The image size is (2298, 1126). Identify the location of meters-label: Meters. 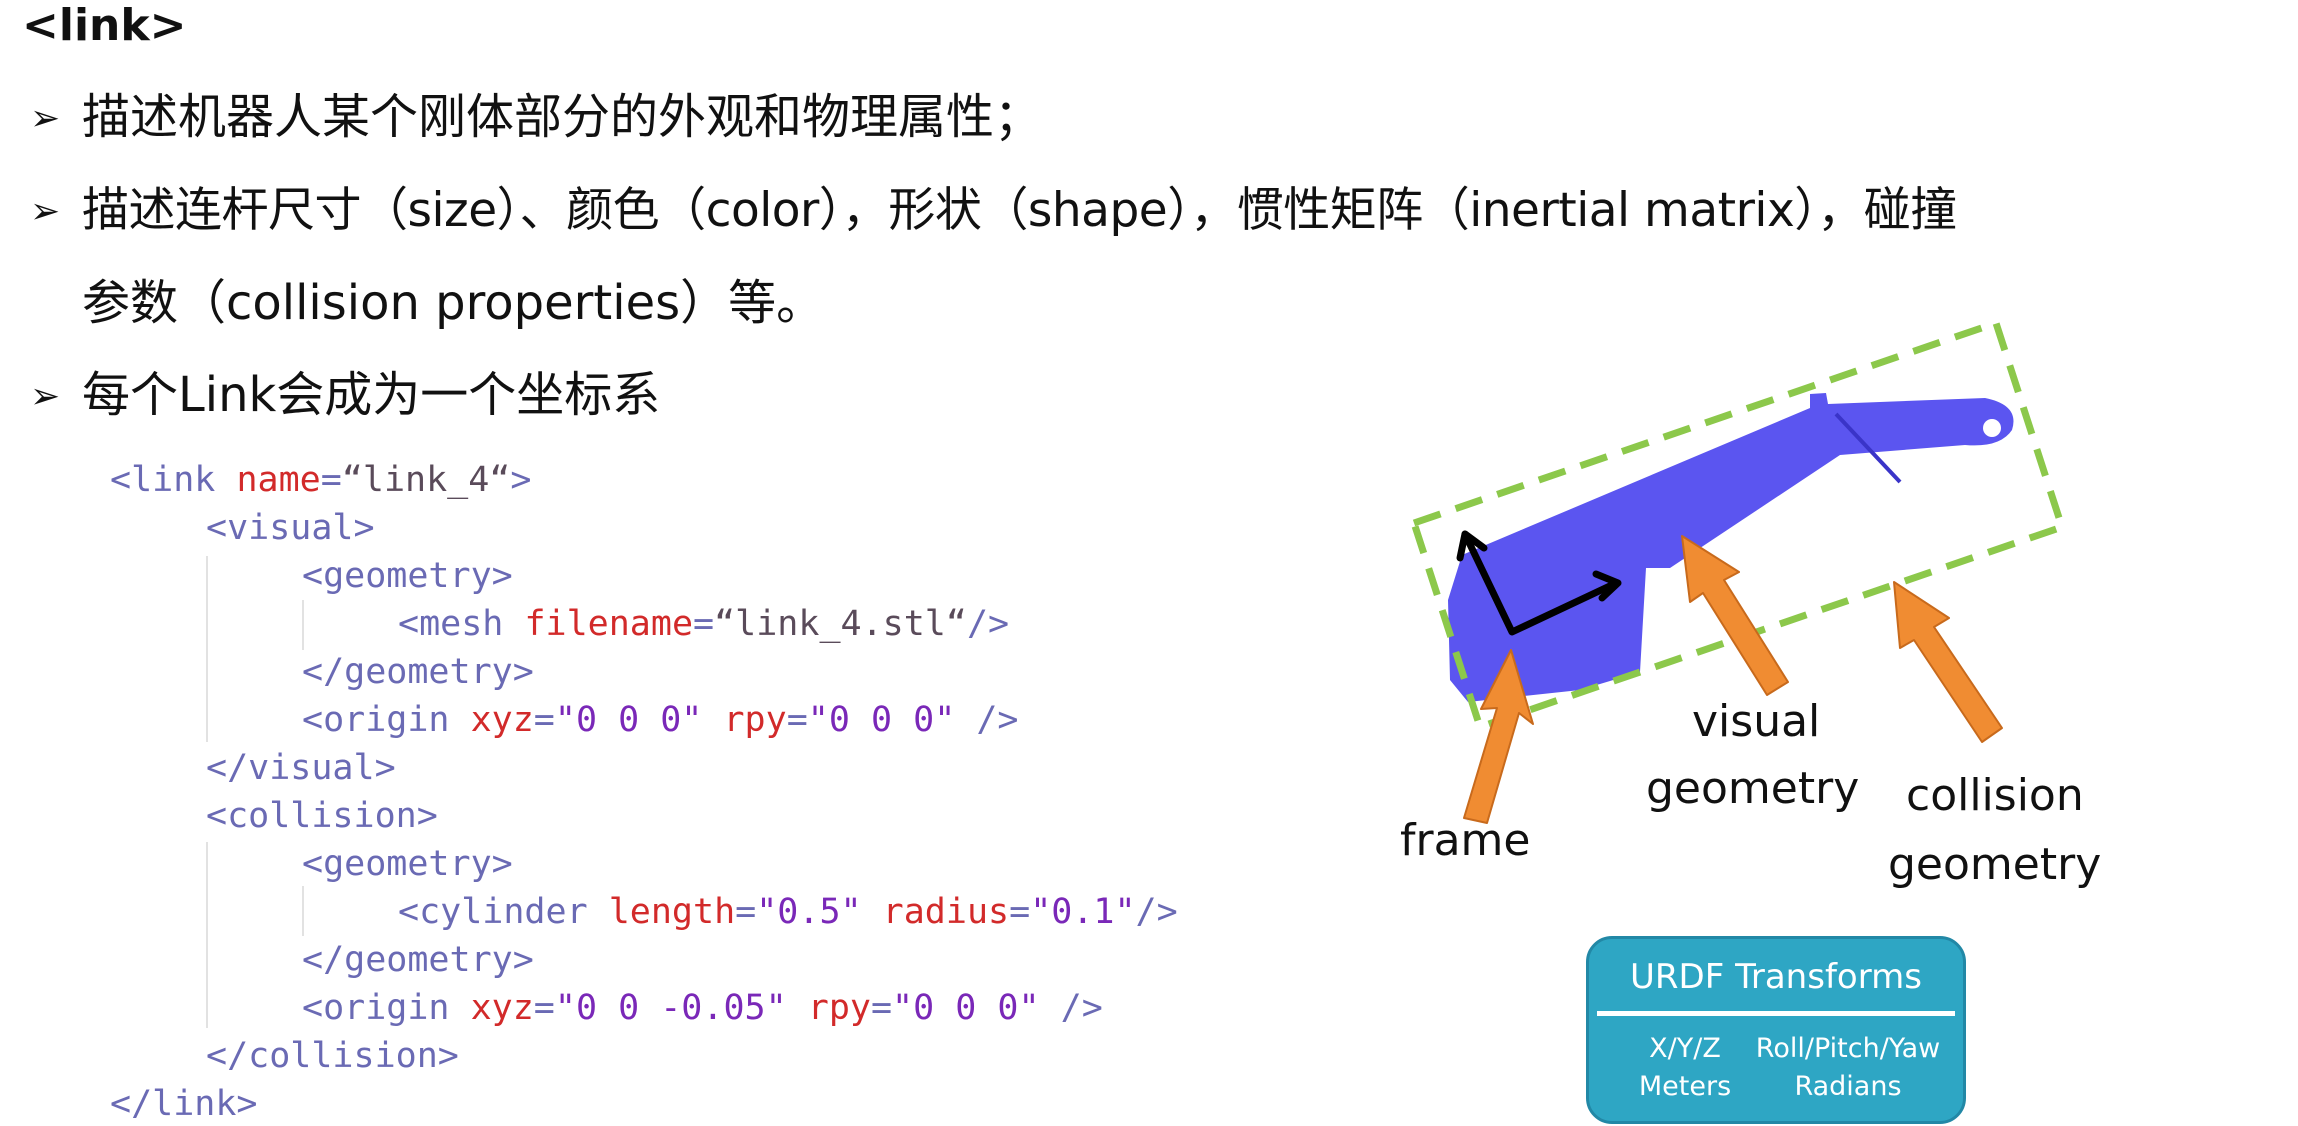
(1685, 1086).